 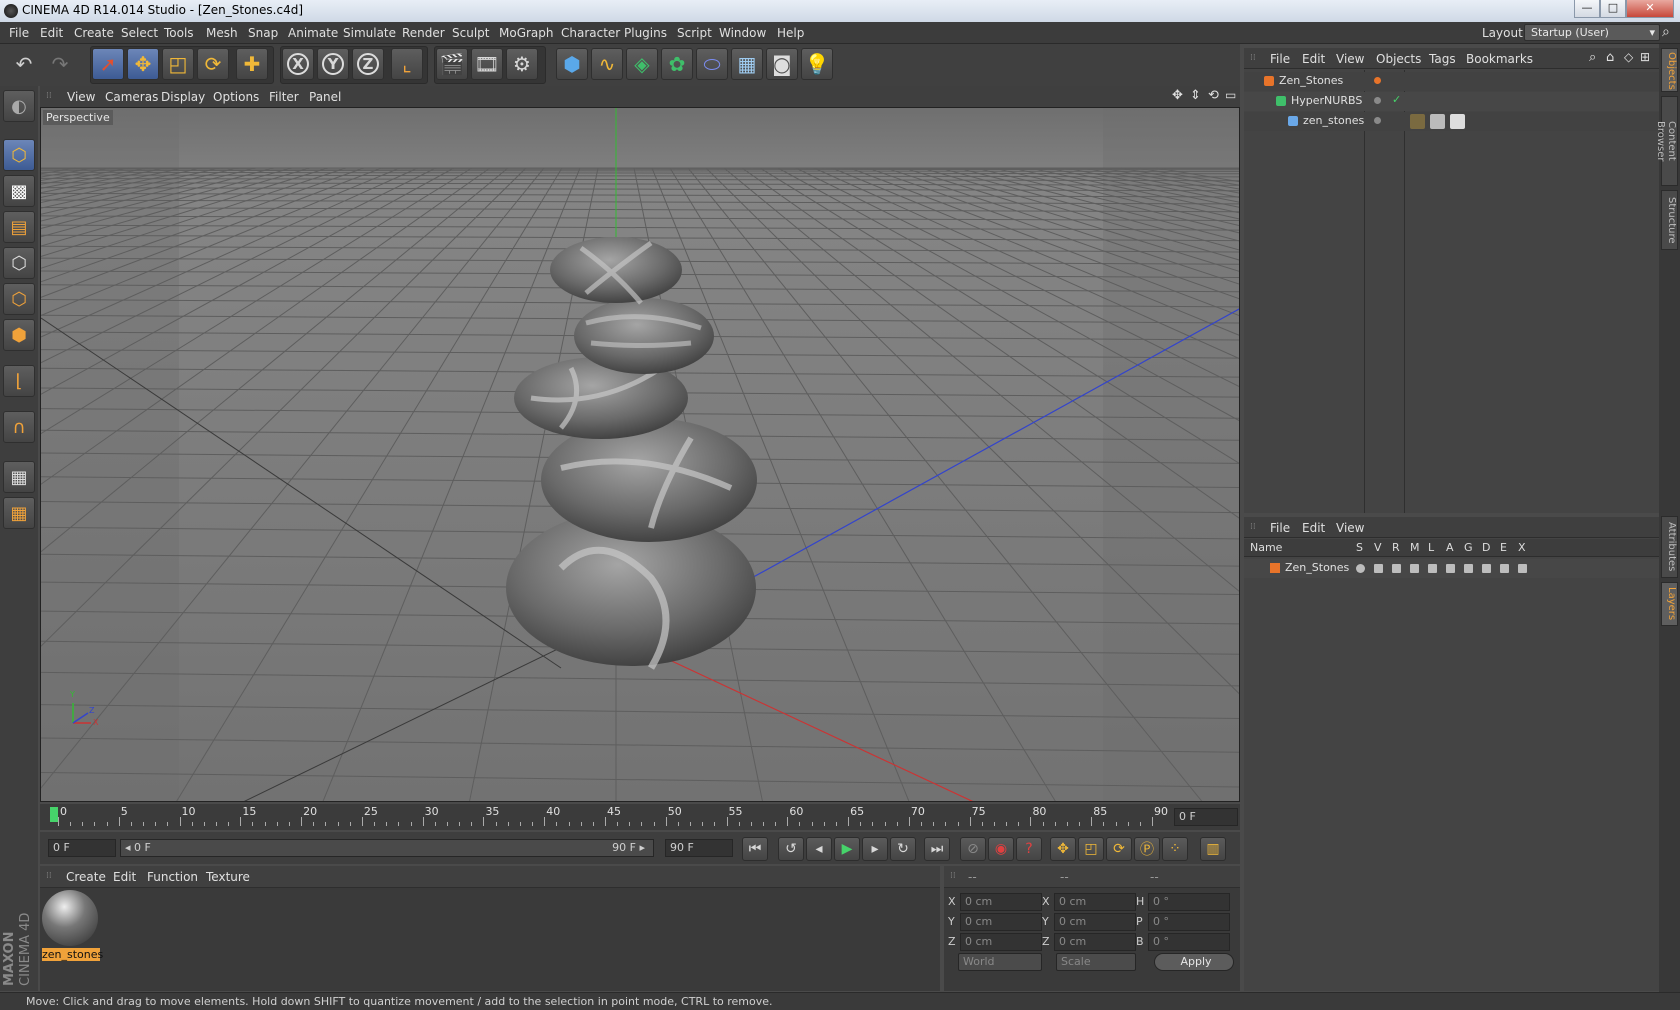 I want to click on go-to-end-icon: ⏭, so click(x=937, y=849).